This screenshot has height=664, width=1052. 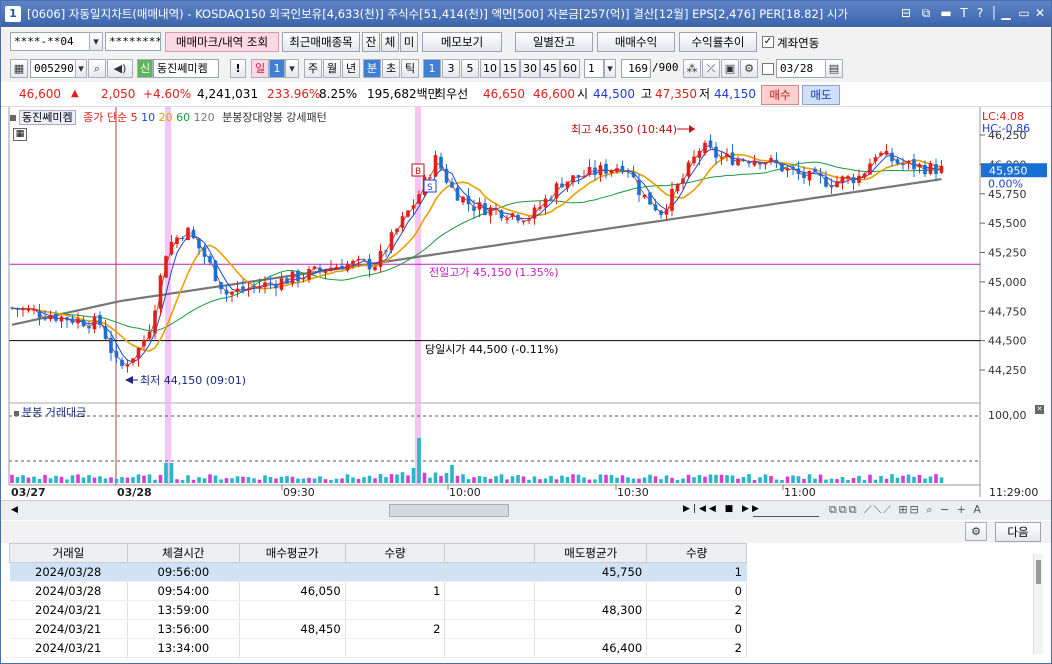 What do you see at coordinates (768, 42) in the screenshot?
I see `account-link-checkbox: ✓` at bounding box center [768, 42].